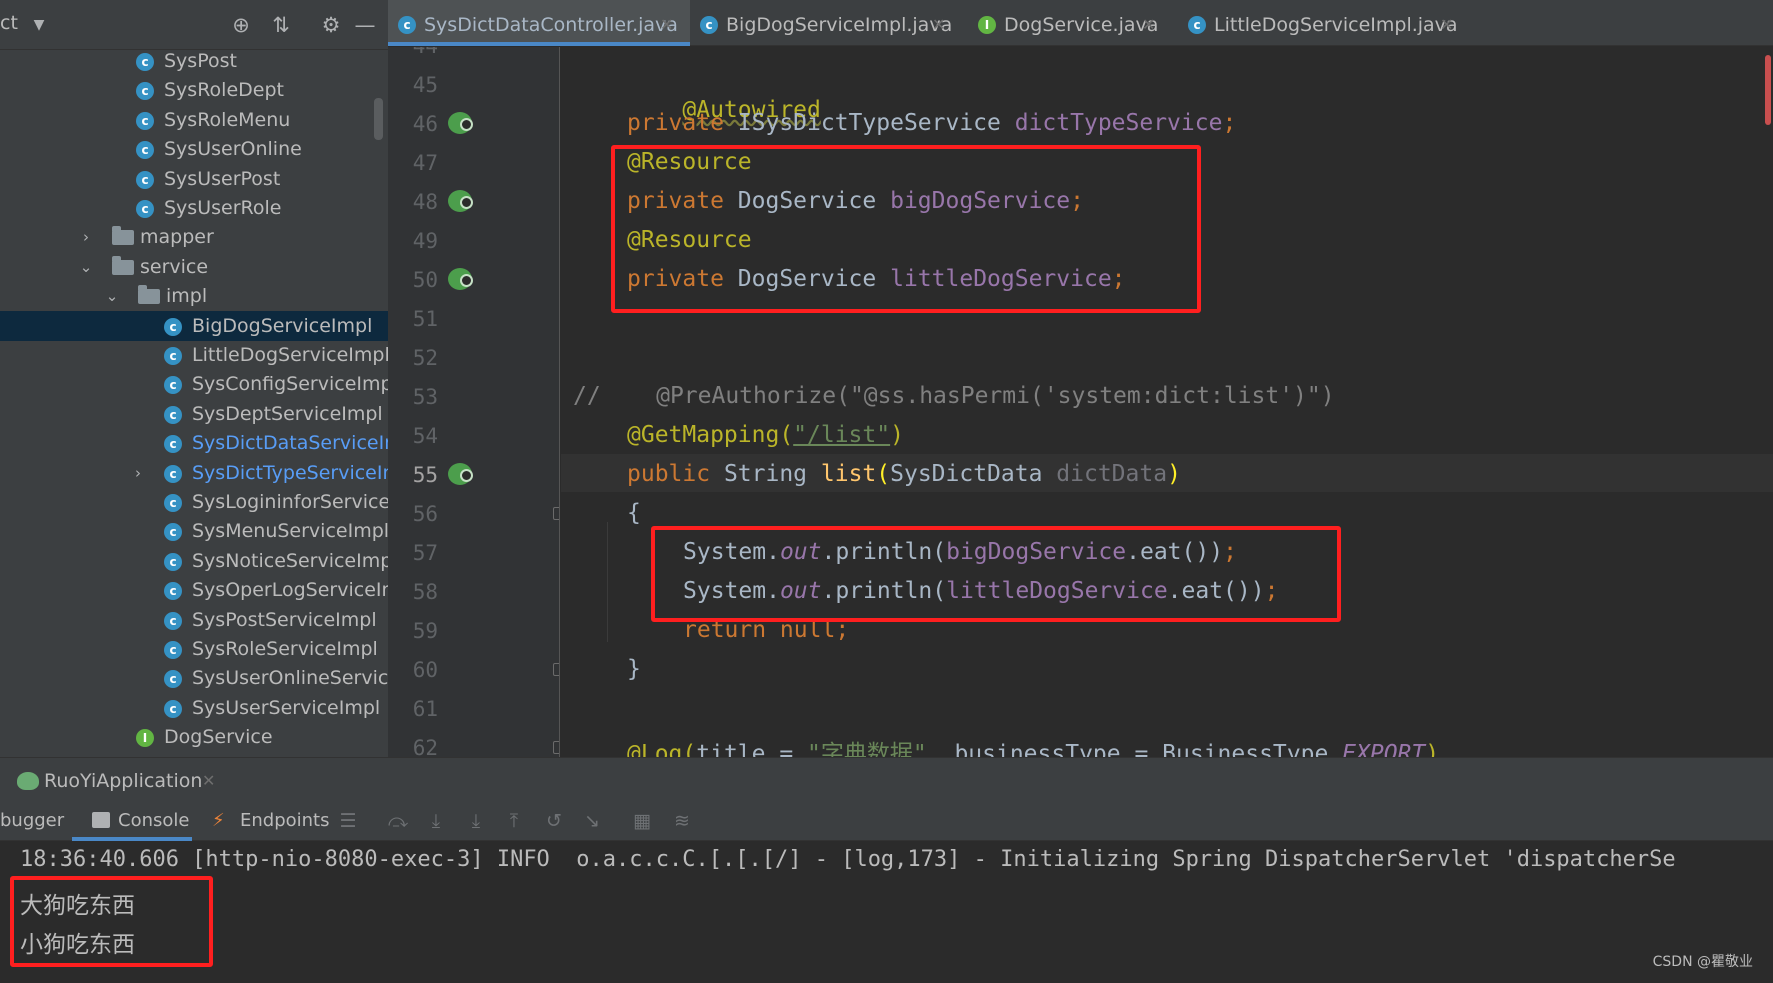 The image size is (1773, 983). I want to click on project-title: ct, so click(9, 23).